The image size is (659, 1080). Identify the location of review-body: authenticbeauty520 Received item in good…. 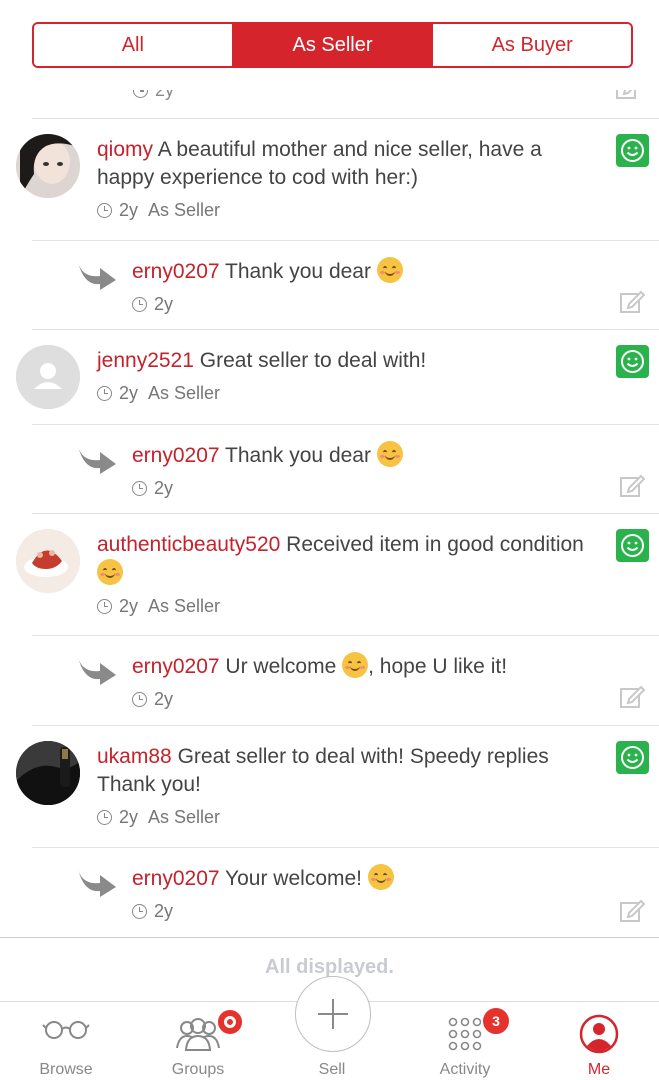
(348, 575).